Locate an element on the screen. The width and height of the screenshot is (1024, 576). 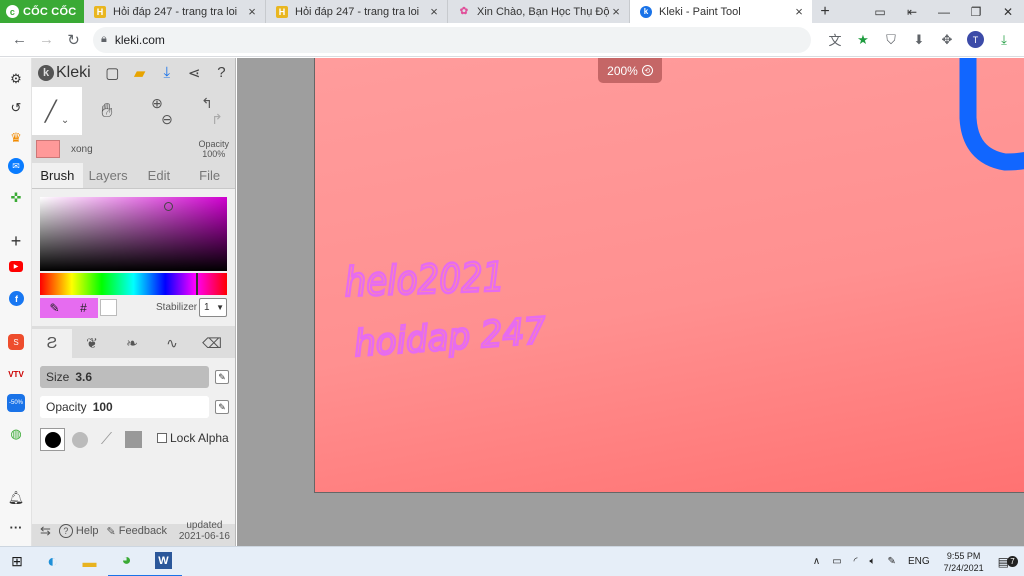
minimize-icon: — is located at coordinates (944, 12).